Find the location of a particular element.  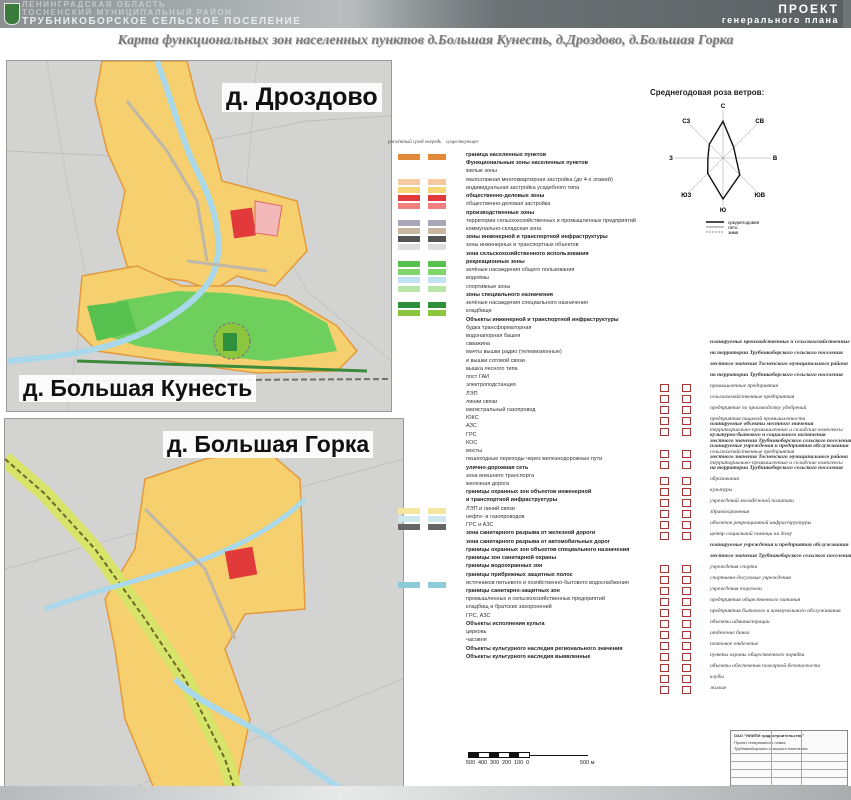

legend-label: электроподстанция is located at coordinates (491, 385).